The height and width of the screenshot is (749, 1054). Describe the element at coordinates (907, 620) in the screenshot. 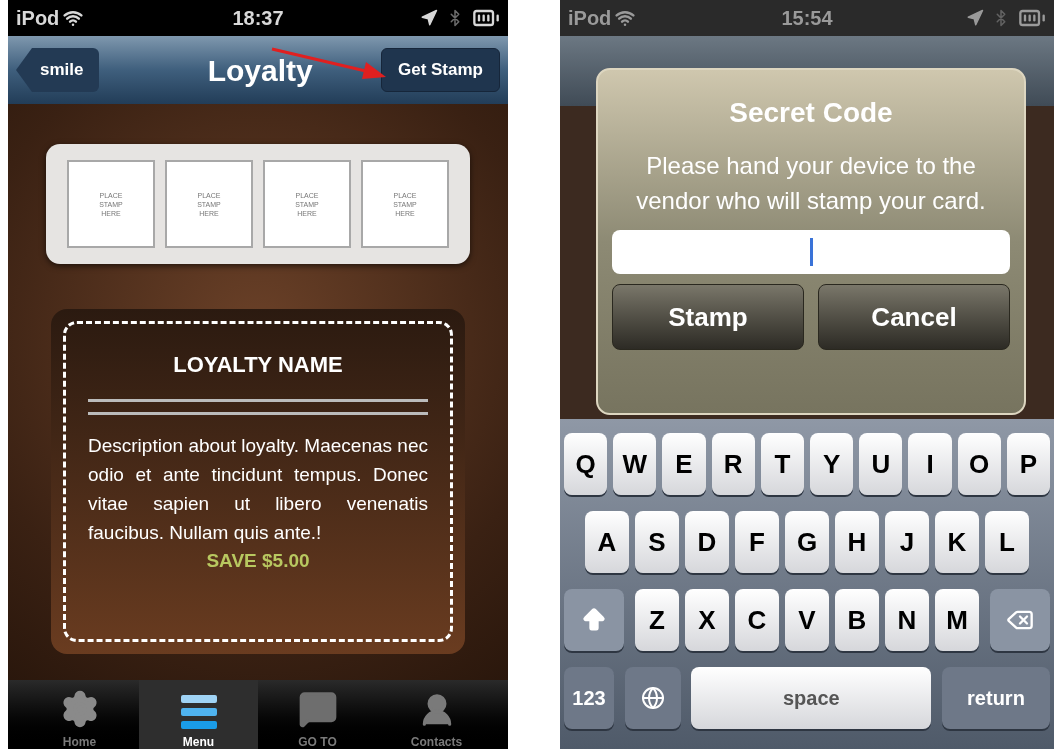

I see `keyboard-key: N` at that location.